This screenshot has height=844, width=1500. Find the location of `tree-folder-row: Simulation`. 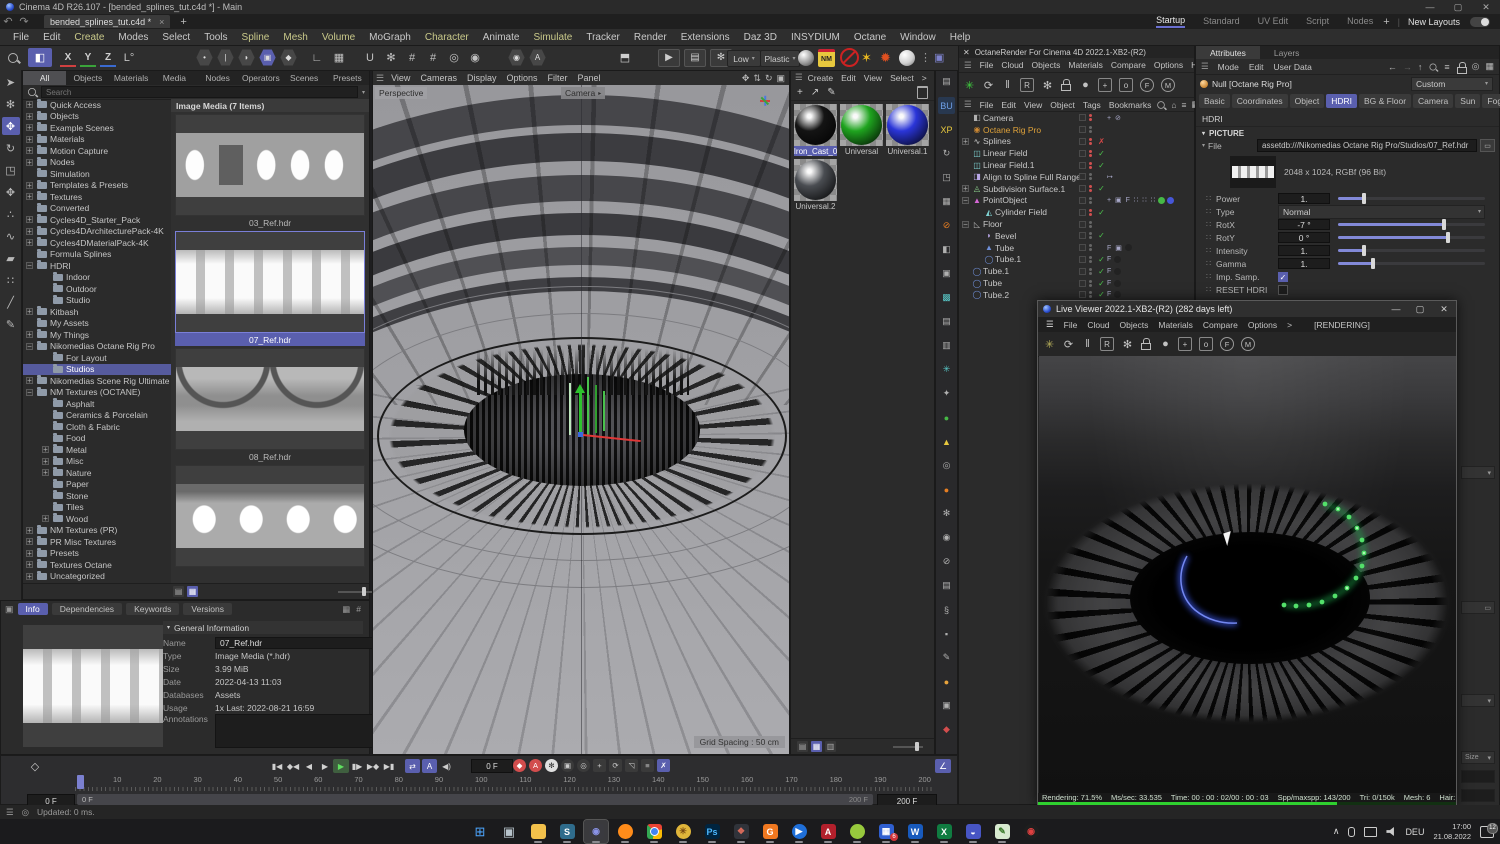

tree-folder-row: Simulation is located at coordinates (97, 174).